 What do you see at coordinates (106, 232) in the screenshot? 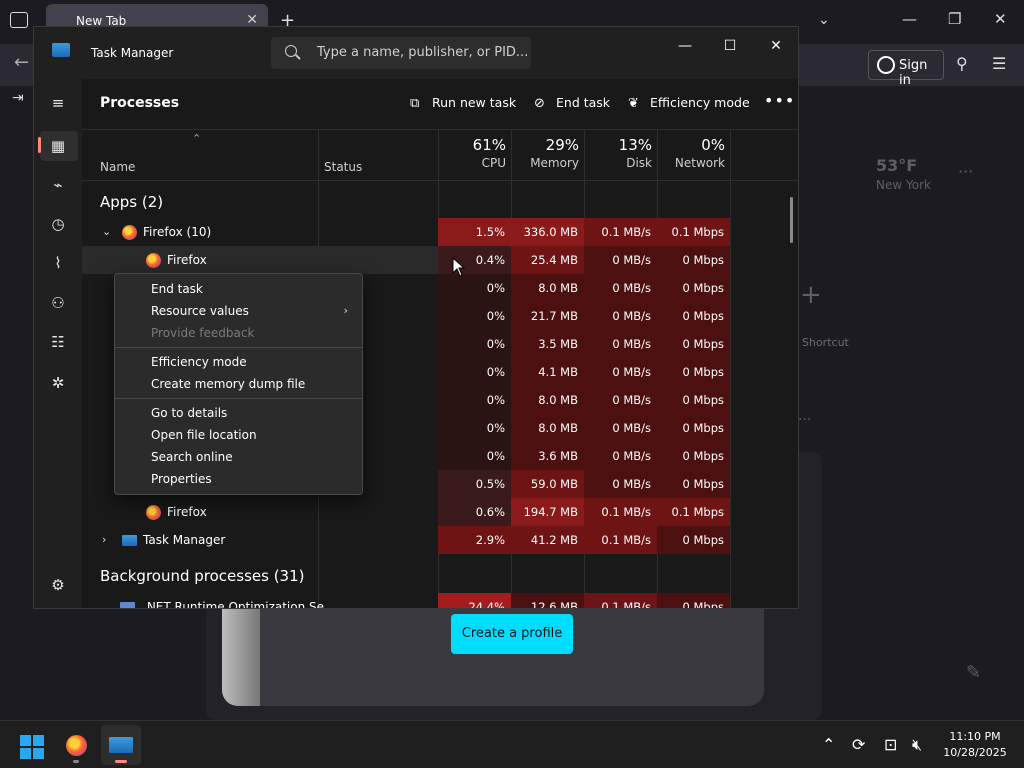
I see `collapse-icon: ⌄` at bounding box center [106, 232].